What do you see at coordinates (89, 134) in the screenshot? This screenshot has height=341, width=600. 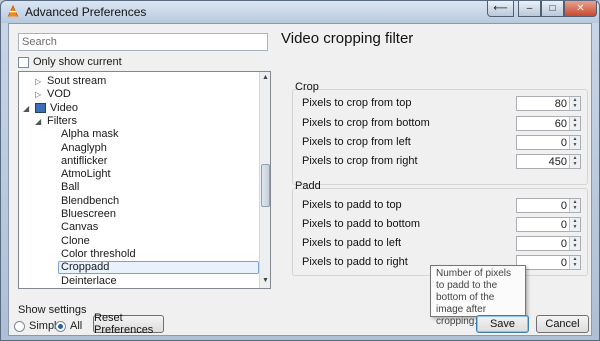 I see `tree-item: Alpha mask` at bounding box center [89, 134].